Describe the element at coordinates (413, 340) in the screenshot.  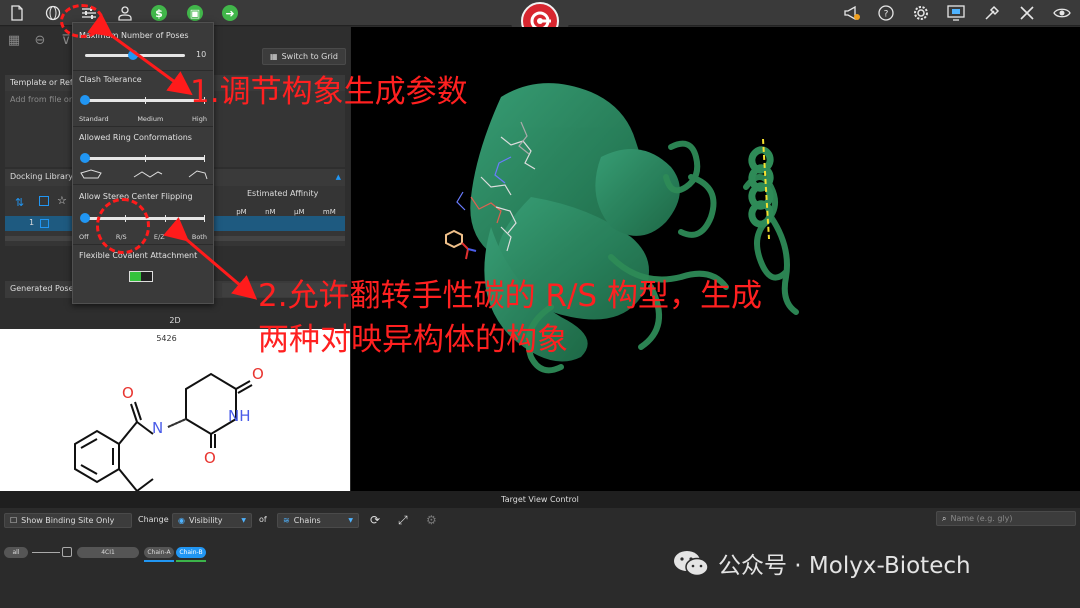
I see `annotation-step2-line2: 两种对映异构体的构象` at that location.